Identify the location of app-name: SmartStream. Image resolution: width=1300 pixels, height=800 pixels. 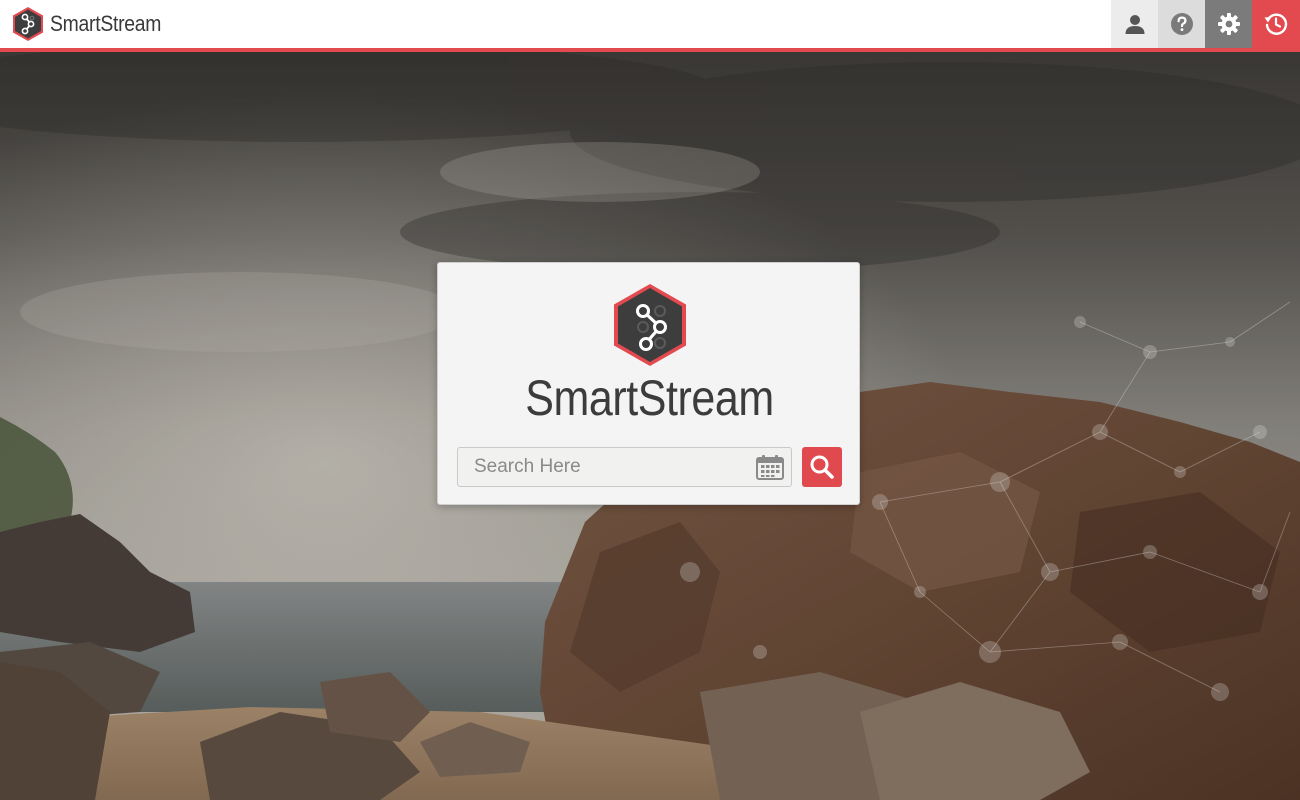
(106, 23).